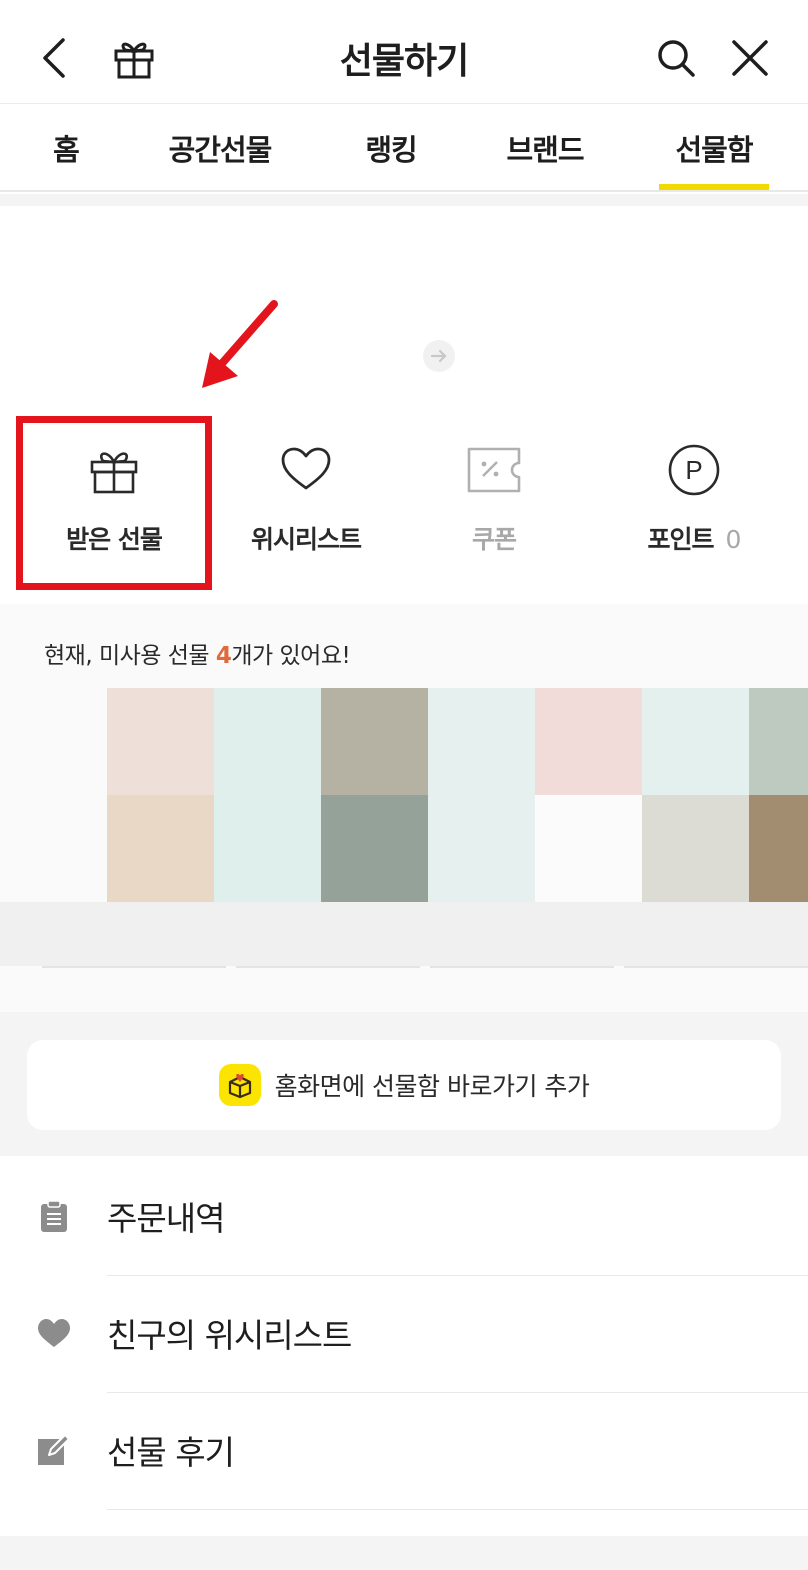 The width and height of the screenshot is (808, 1570). I want to click on tab-gift-box: 선물함, so click(714, 148).